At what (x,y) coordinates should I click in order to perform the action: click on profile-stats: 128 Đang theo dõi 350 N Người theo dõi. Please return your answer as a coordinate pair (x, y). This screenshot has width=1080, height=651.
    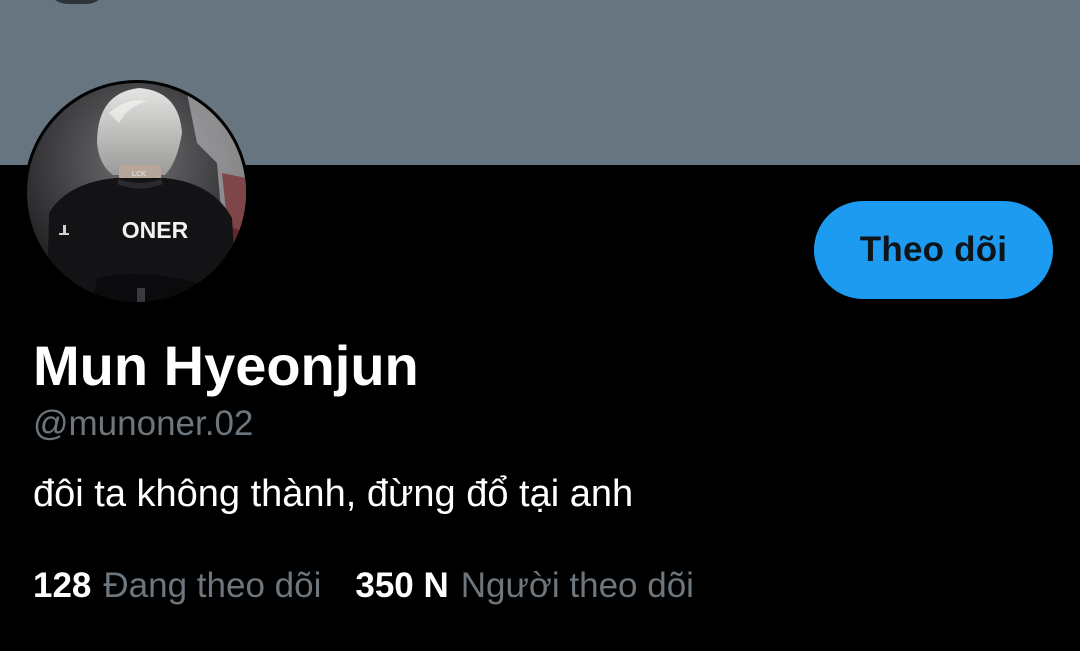
    Looking at the image, I should click on (363, 586).